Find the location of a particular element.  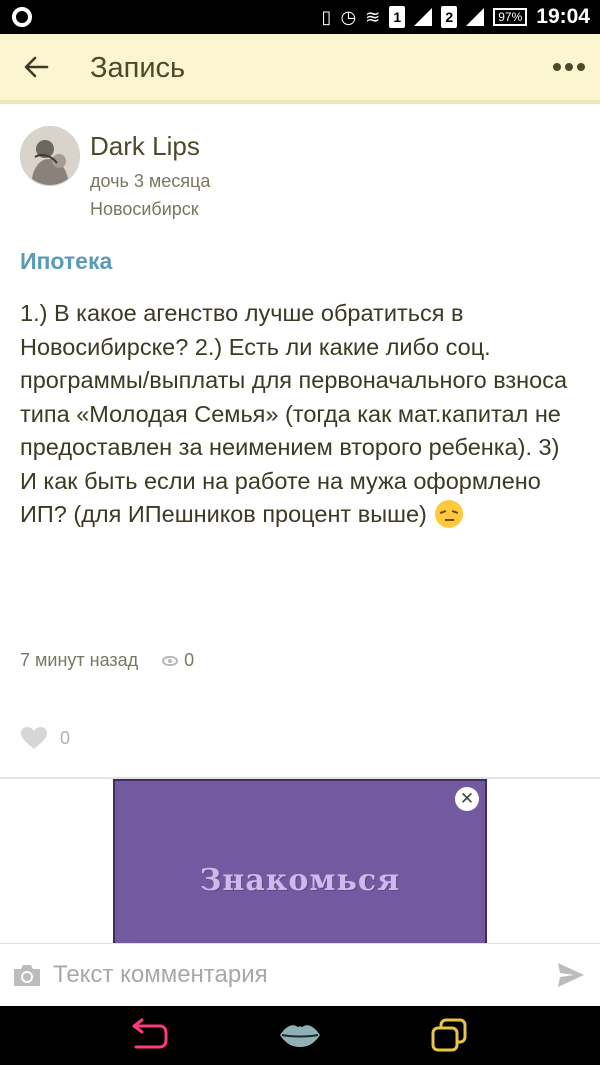

nav-back-button is located at coordinates (149, 1035).